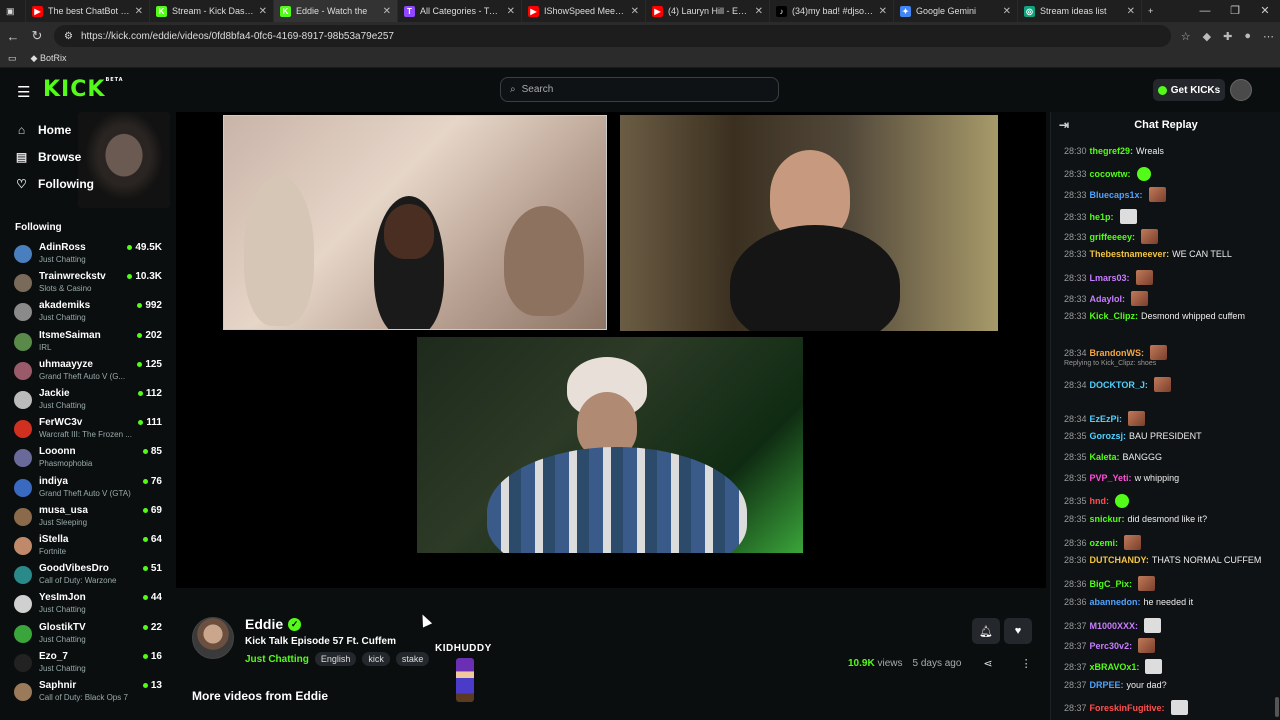  Describe the element at coordinates (1119, 385) in the screenshot. I see `chat-username: DOCKTOR_J:` at that location.